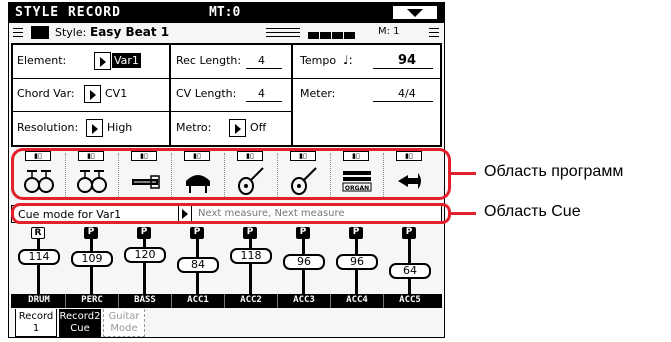  What do you see at coordinates (80, 316) in the screenshot?
I see `tab-label: Record2` at bounding box center [80, 316].